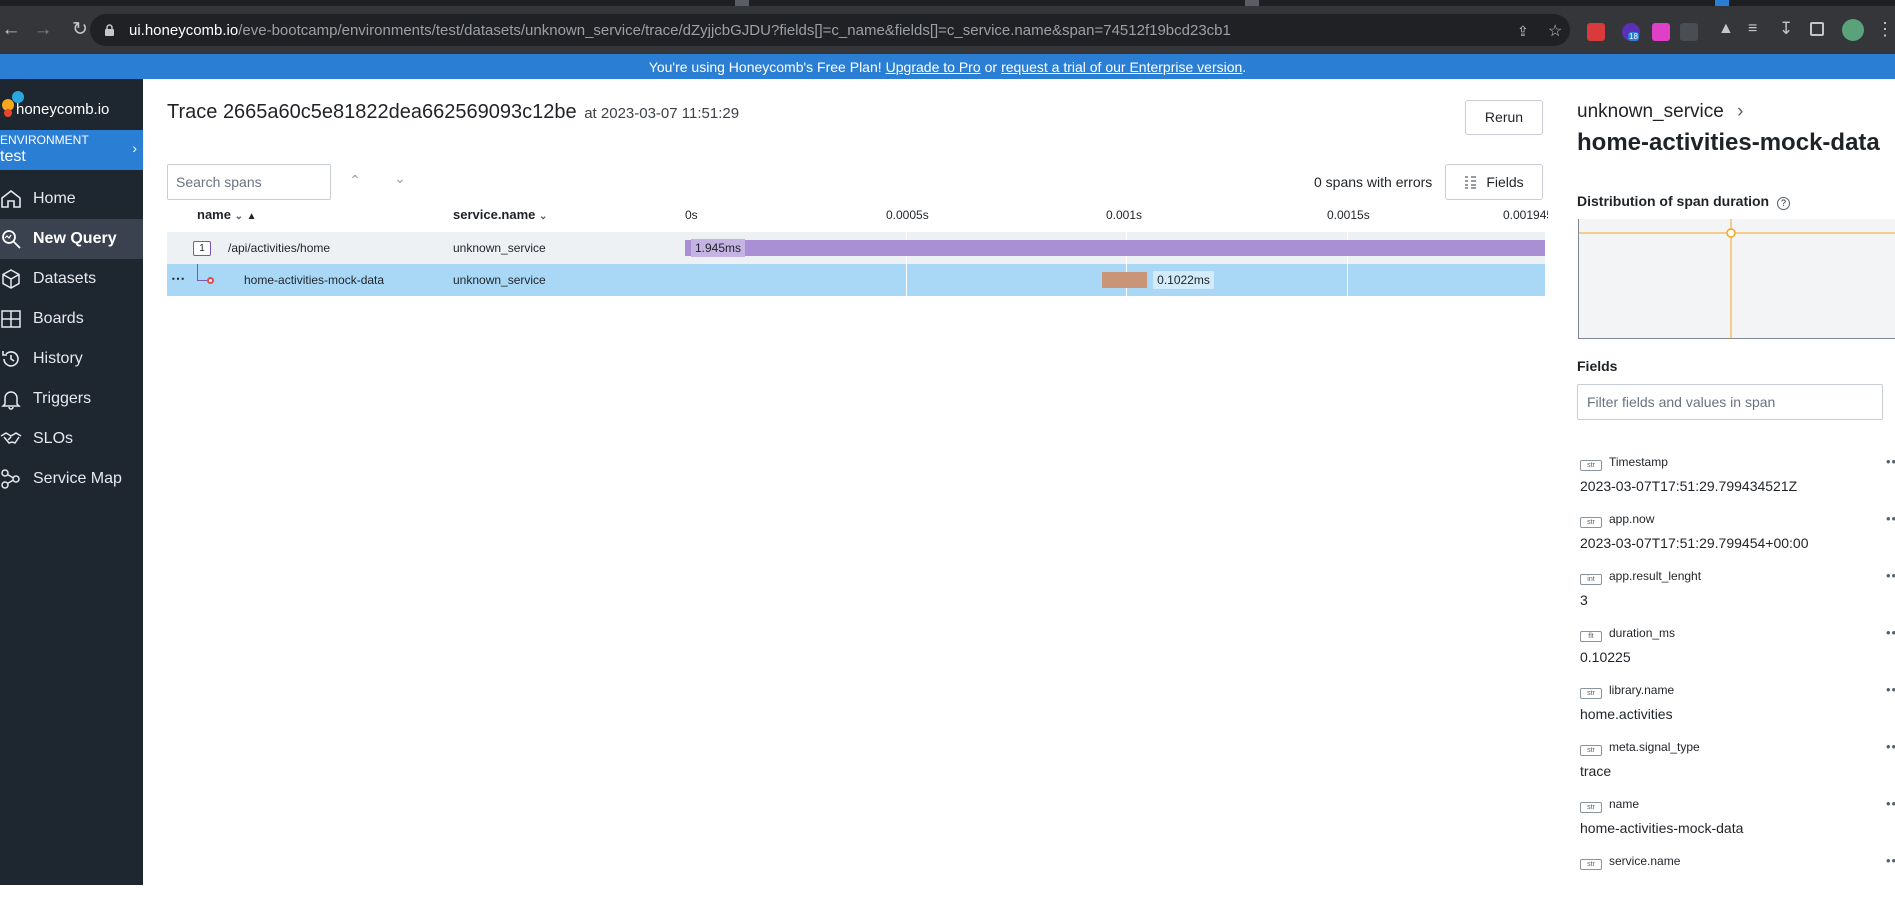 The height and width of the screenshot is (910, 1895). Describe the element at coordinates (1650, 111) in the screenshot. I see `breadcrumb-service: unknown_service` at that location.